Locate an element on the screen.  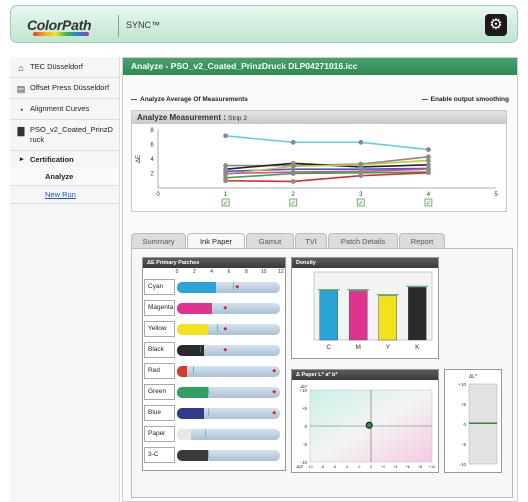
y-tick-label: 2 is located at coordinates (152, 175).